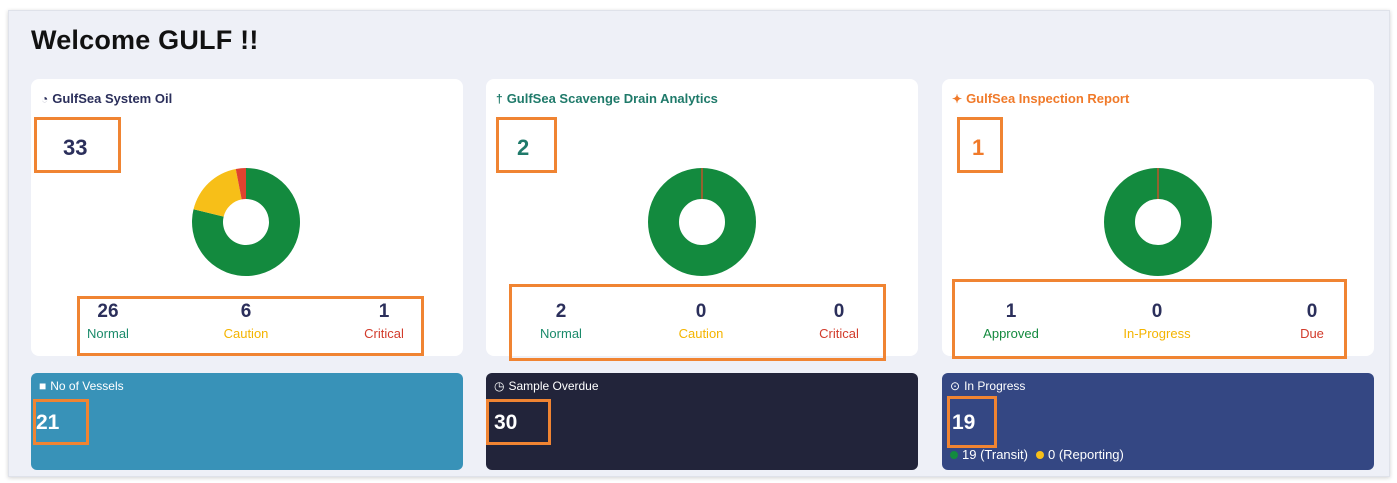 Image resolution: width=1397 pixels, height=483 pixels. I want to click on donut-slice-caution, so click(217, 192).